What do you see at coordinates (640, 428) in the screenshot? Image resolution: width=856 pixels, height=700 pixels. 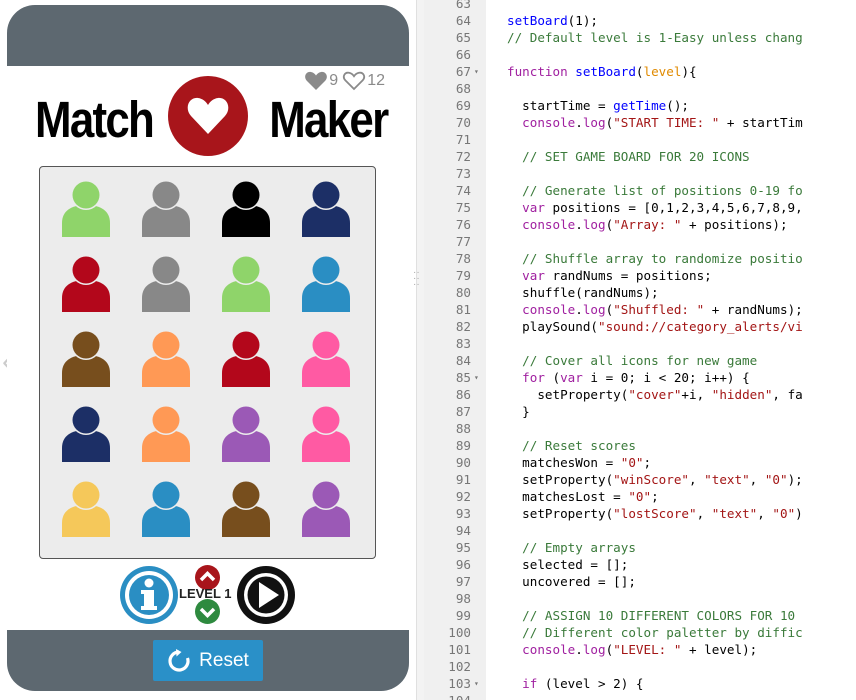 I see `code-line: 88` at bounding box center [640, 428].